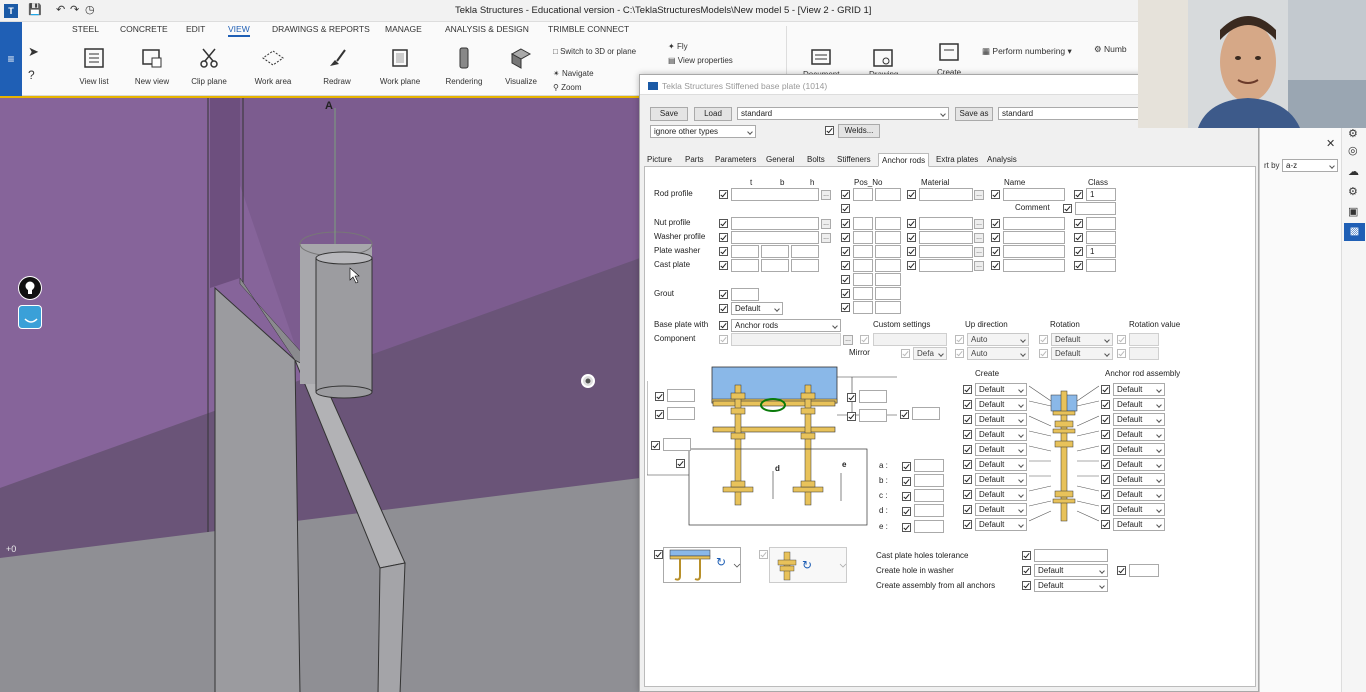 This screenshot has height=692, width=1366. I want to click on switch-3d-plane-button: □ Switch to 3D or plane, so click(594, 51).